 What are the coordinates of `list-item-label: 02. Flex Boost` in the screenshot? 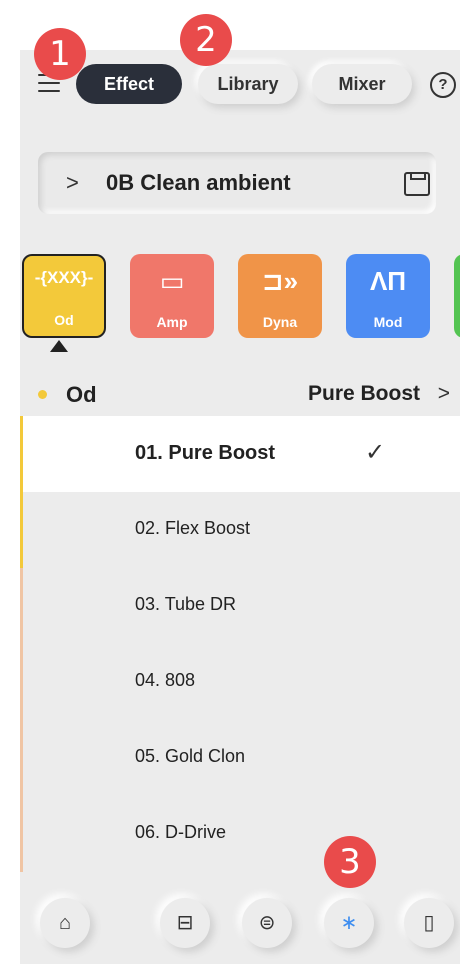 It's located at (193, 528).